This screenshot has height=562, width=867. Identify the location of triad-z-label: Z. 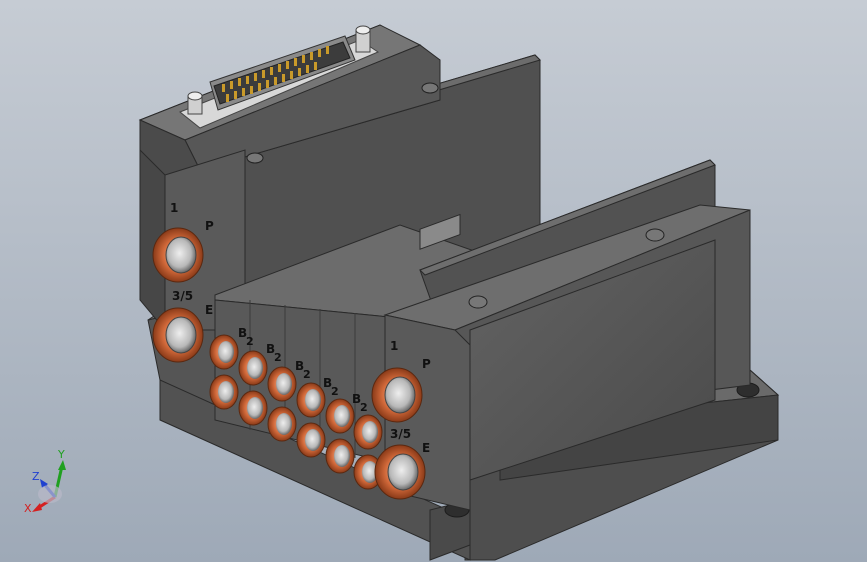
(36, 476).